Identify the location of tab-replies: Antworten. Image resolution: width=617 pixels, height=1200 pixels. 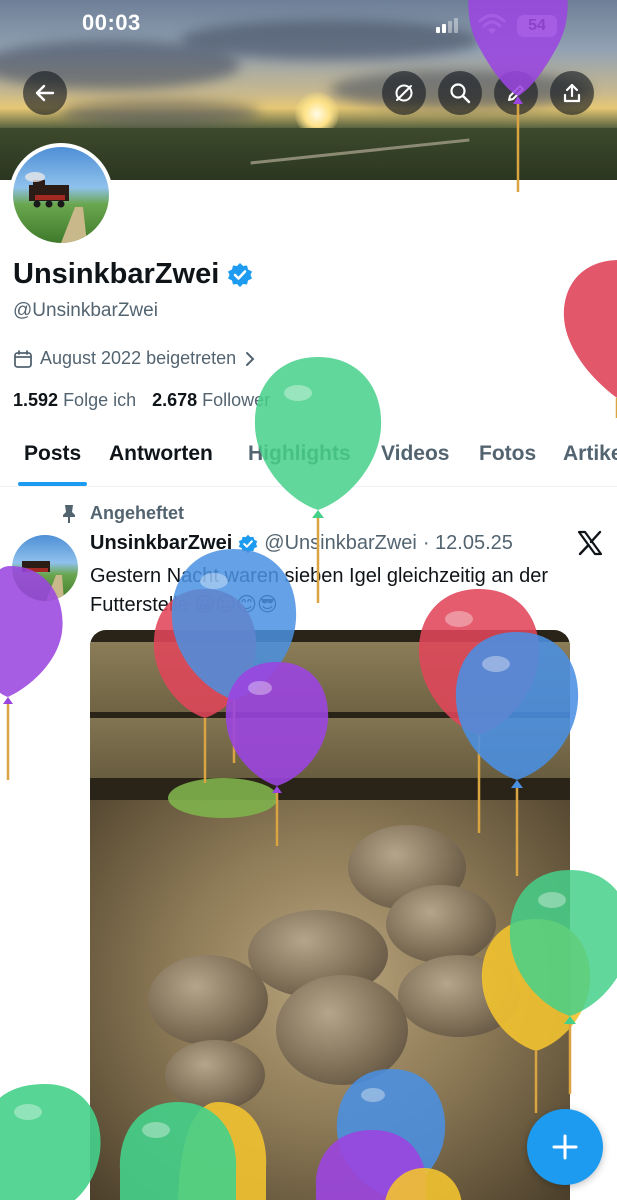
(161, 454).